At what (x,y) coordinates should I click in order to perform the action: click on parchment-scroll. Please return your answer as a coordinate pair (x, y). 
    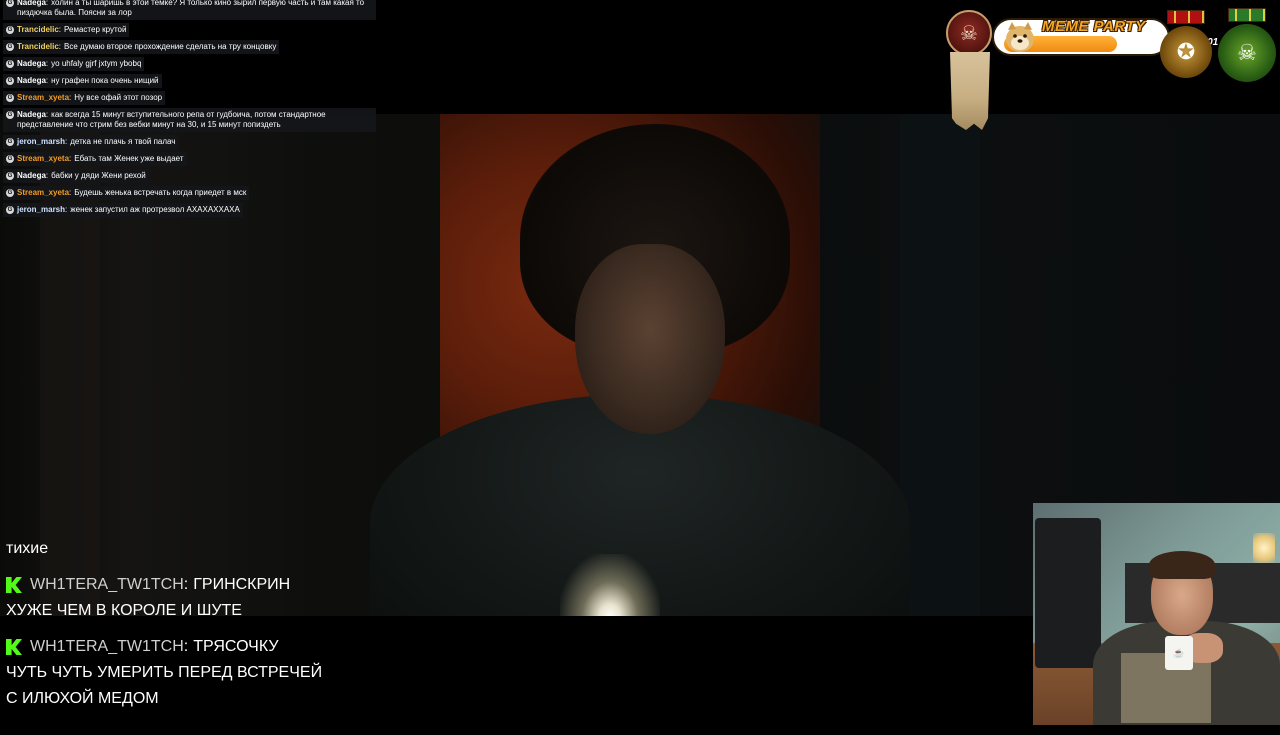
    Looking at the image, I should click on (970, 91).